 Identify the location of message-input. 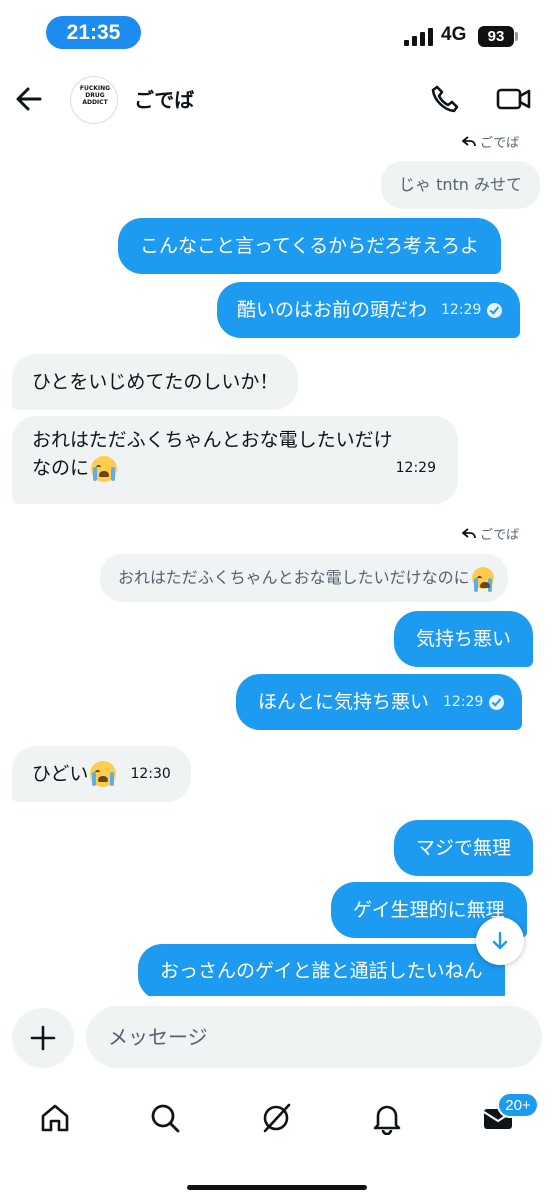
(314, 1037).